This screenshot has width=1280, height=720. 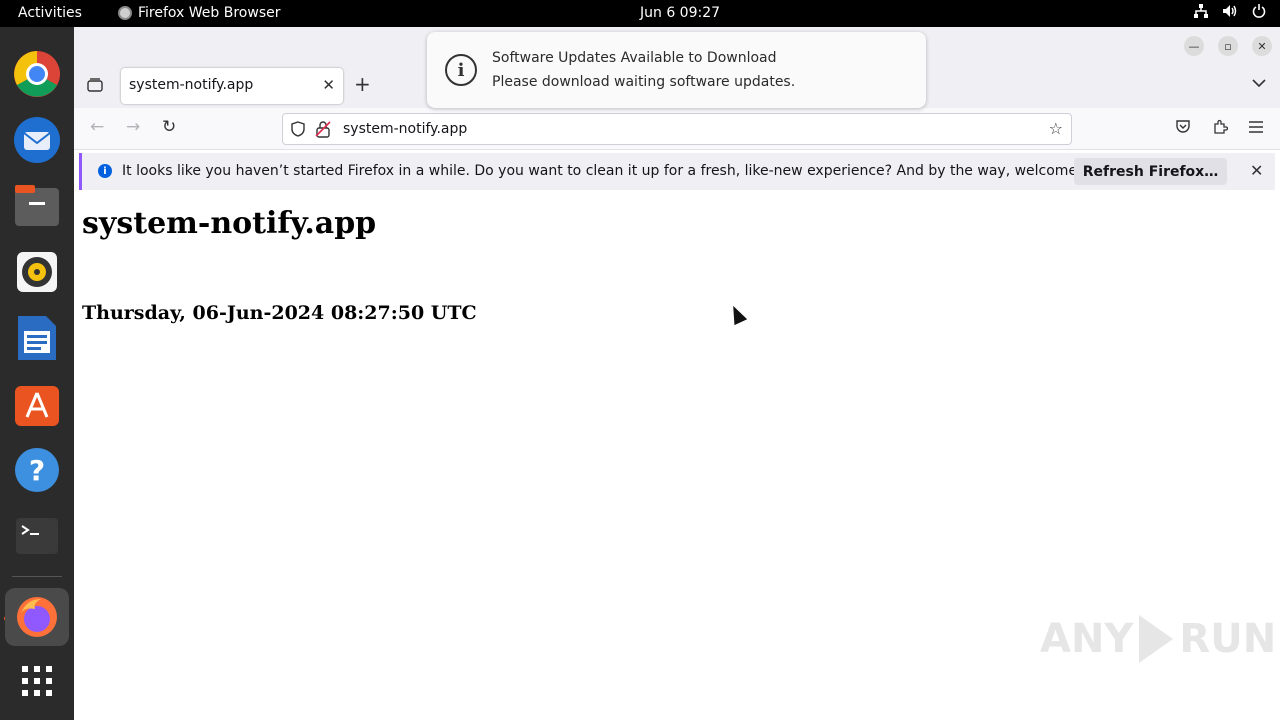 What do you see at coordinates (1259, 13) in the screenshot?
I see `power-icon` at bounding box center [1259, 13].